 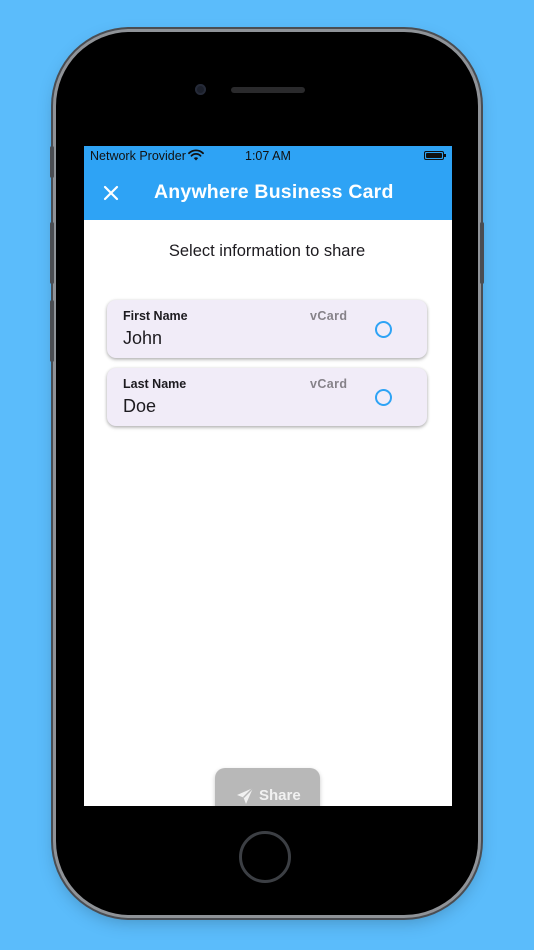 I want to click on app-bar: Anywhere Business Card, so click(x=268, y=193).